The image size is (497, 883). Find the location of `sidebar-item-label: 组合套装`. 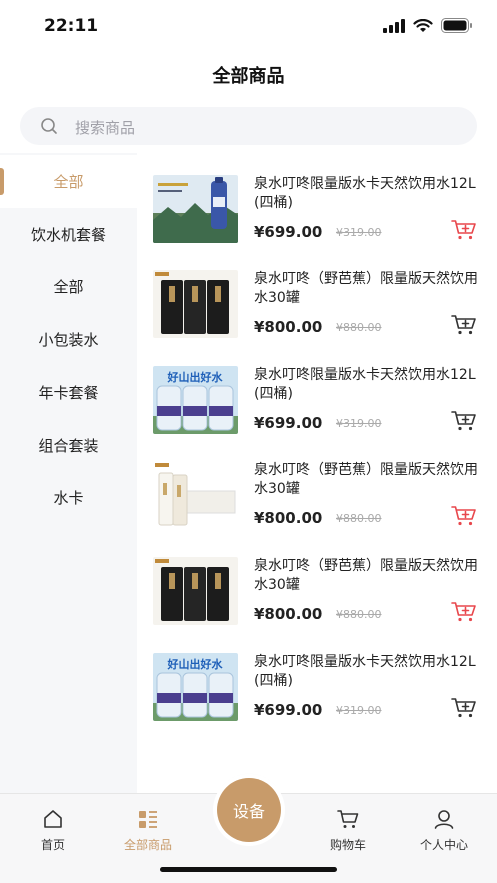

sidebar-item-label: 组合套装 is located at coordinates (68, 446).